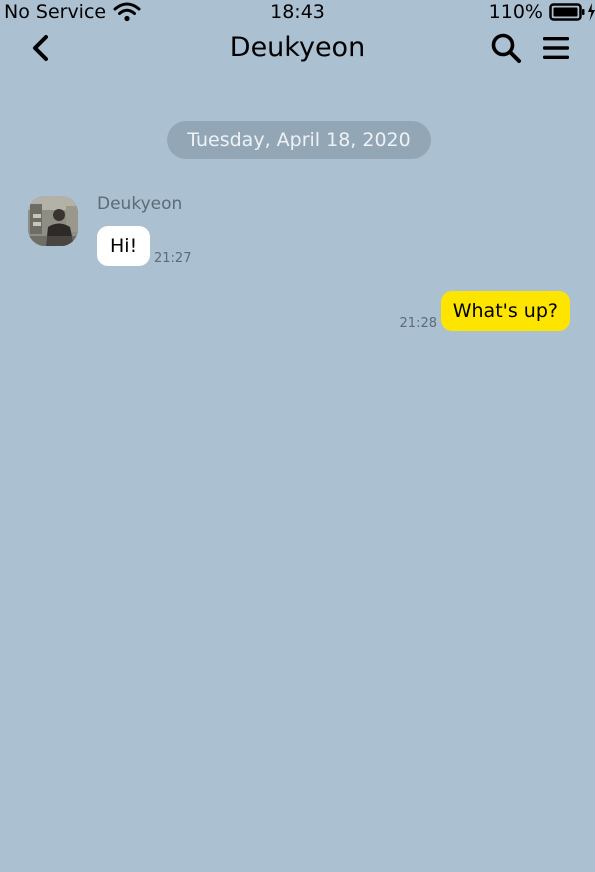 This screenshot has height=872, width=595. What do you see at coordinates (173, 258) in the screenshot?
I see `message-time-incoming: 21:27` at bounding box center [173, 258].